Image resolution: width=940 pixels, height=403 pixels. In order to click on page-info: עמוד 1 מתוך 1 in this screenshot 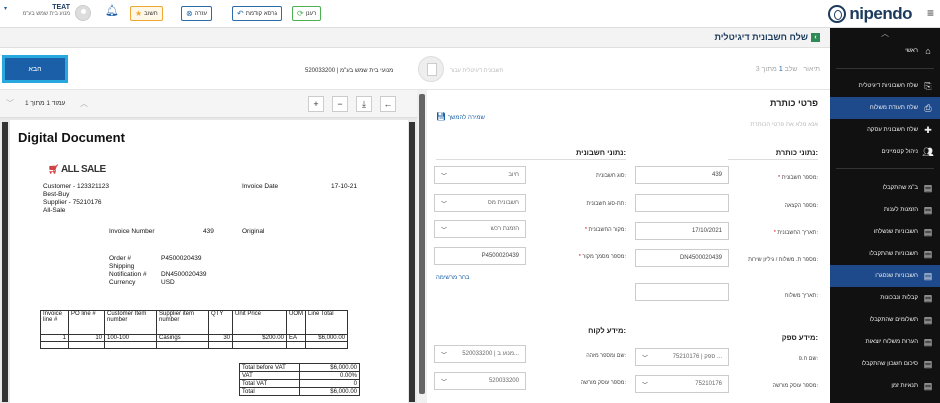, I will do `click(45, 103)`.